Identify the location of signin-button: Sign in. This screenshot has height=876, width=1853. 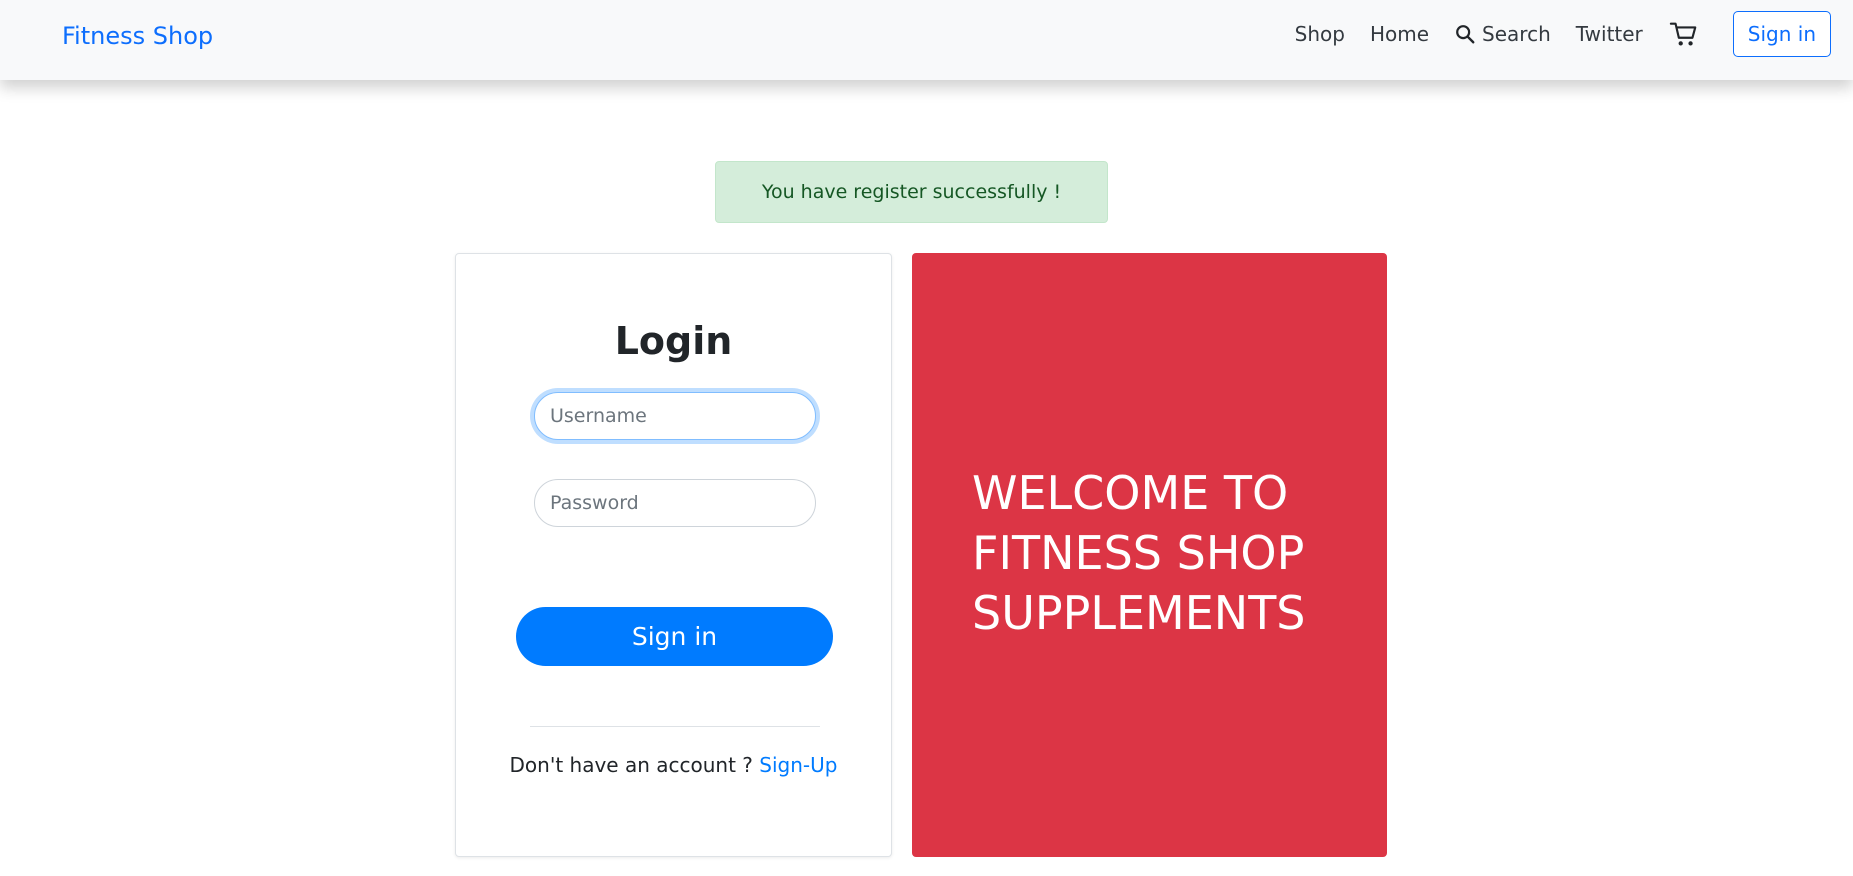
(674, 636).